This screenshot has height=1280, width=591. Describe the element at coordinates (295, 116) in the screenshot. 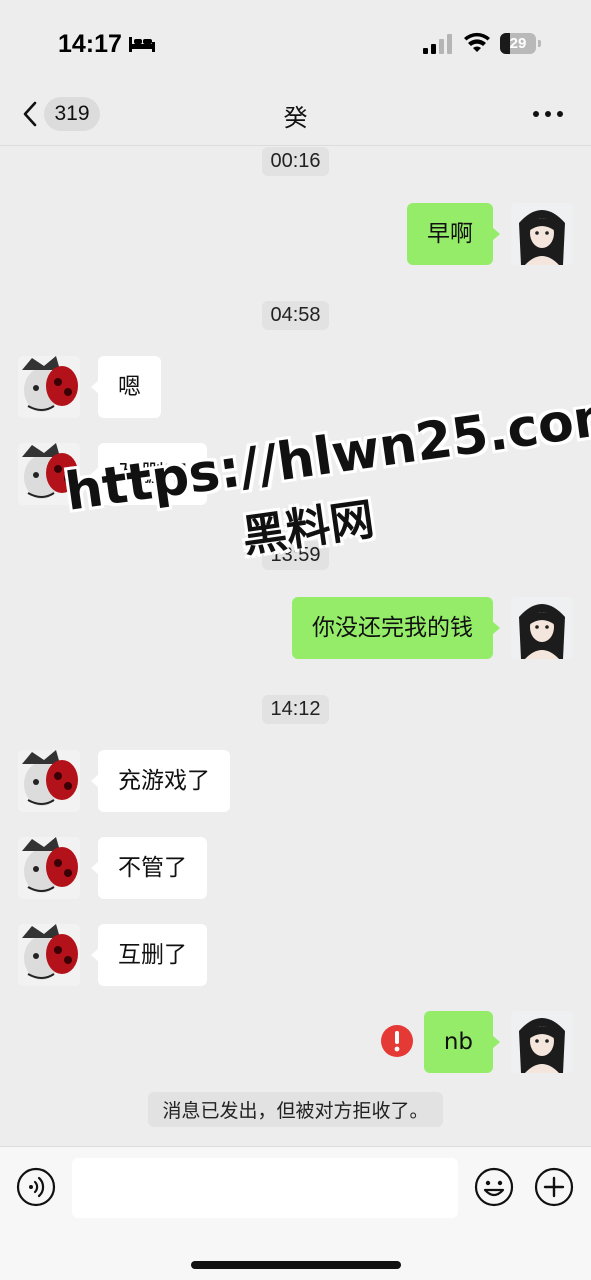

I see `chat-header: 癸 319` at that location.